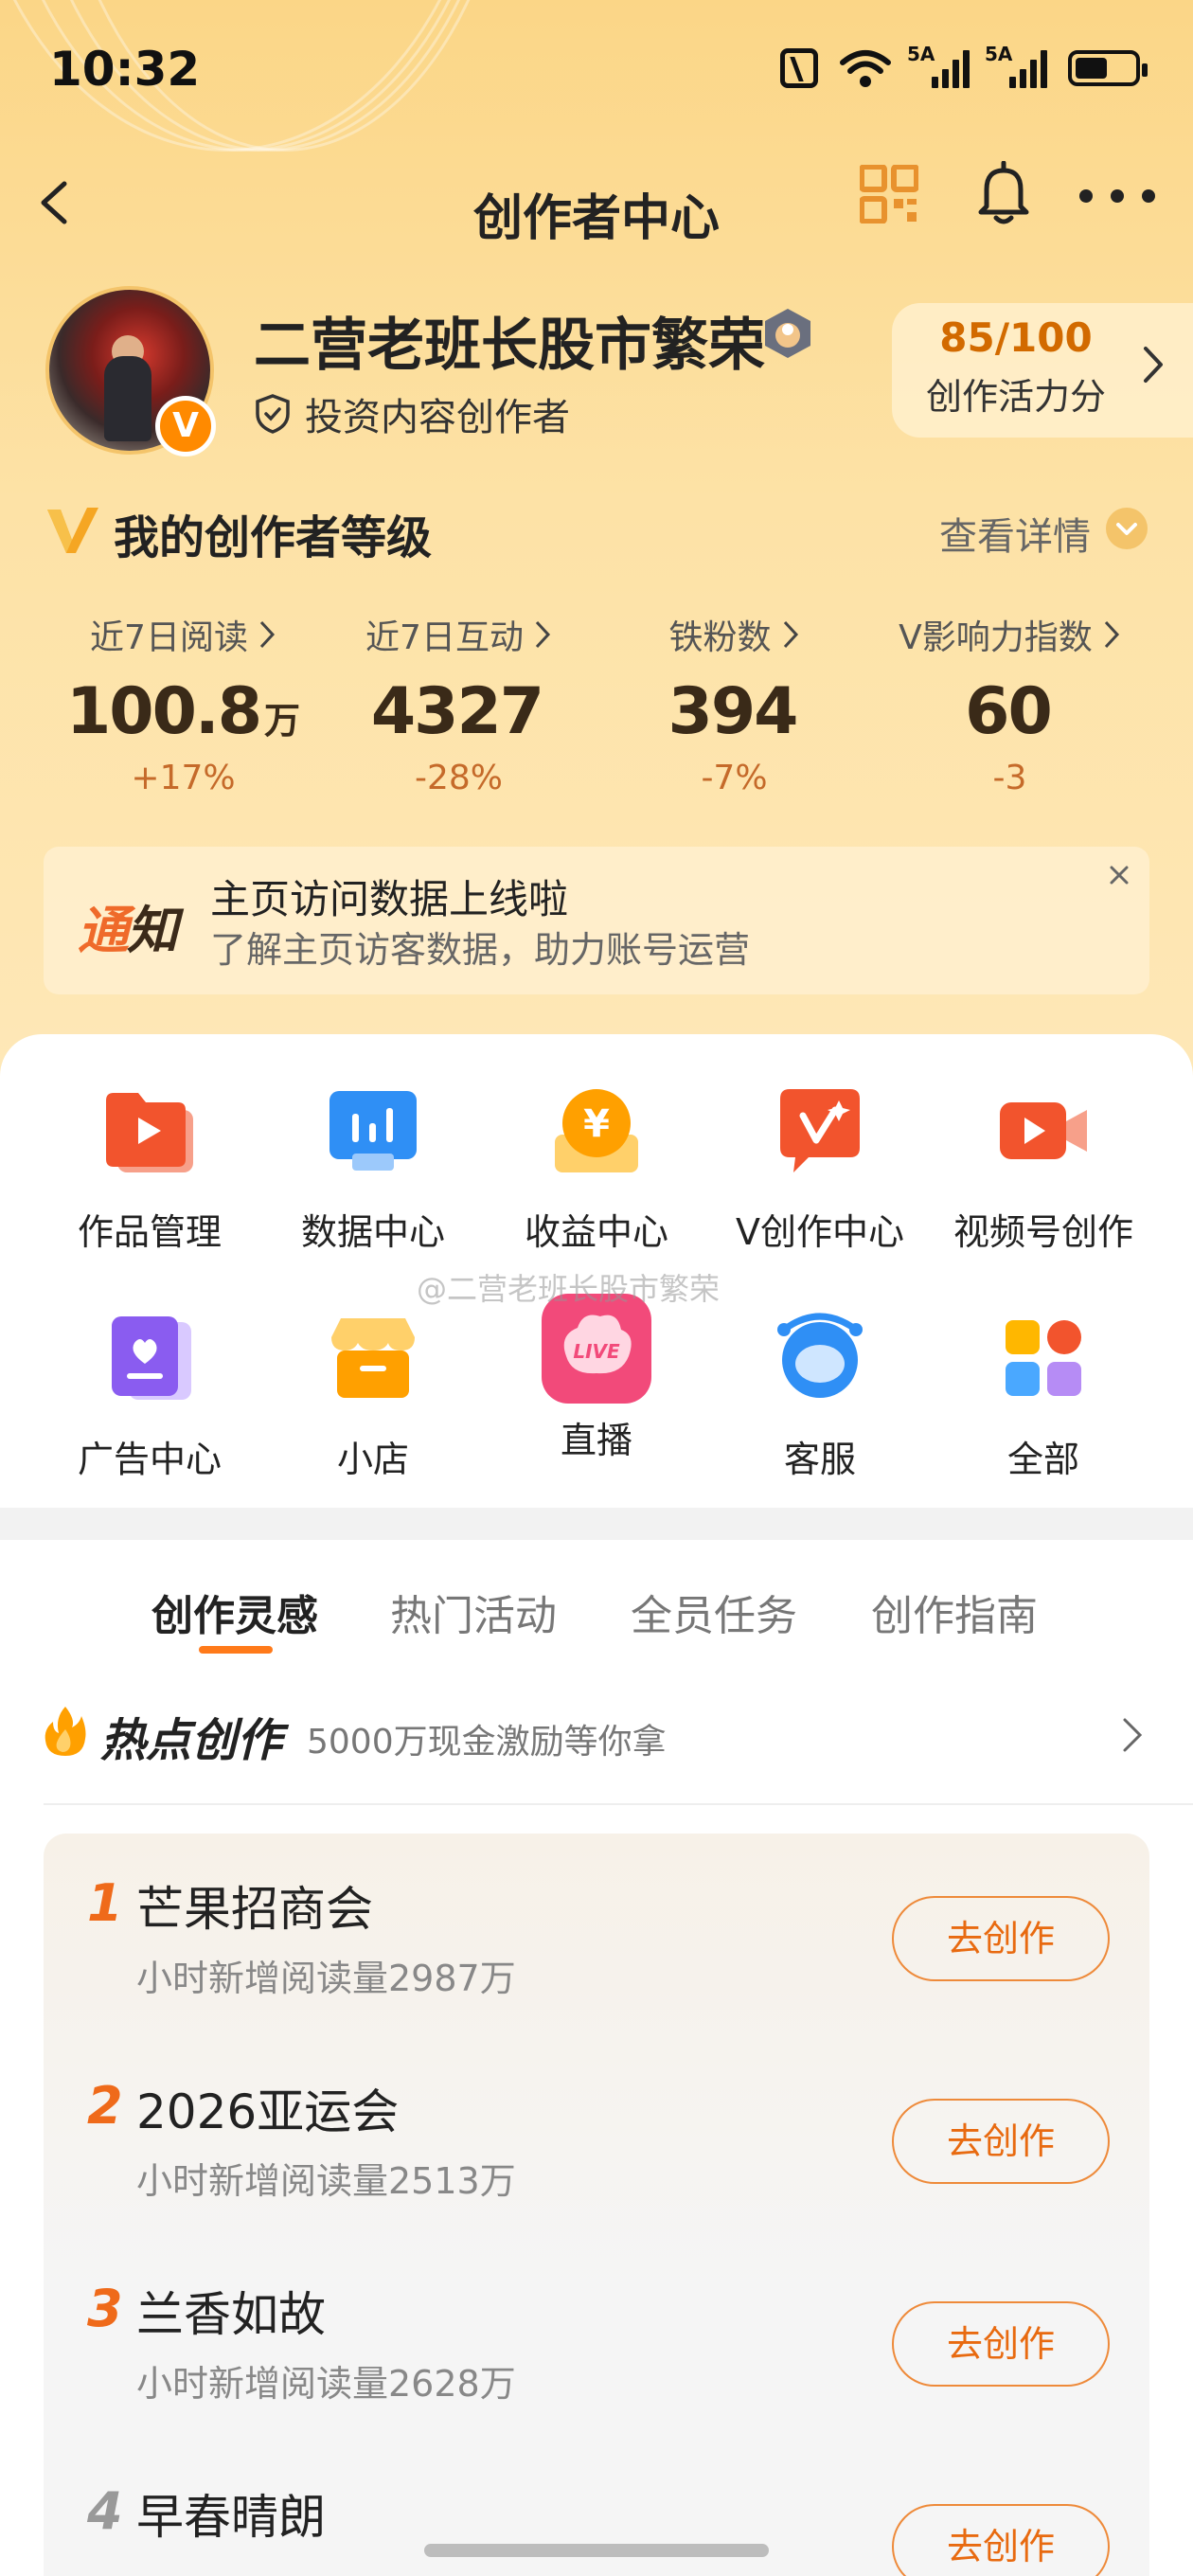  What do you see at coordinates (105, 1903) in the screenshot?
I see `rank-number: 1` at bounding box center [105, 1903].